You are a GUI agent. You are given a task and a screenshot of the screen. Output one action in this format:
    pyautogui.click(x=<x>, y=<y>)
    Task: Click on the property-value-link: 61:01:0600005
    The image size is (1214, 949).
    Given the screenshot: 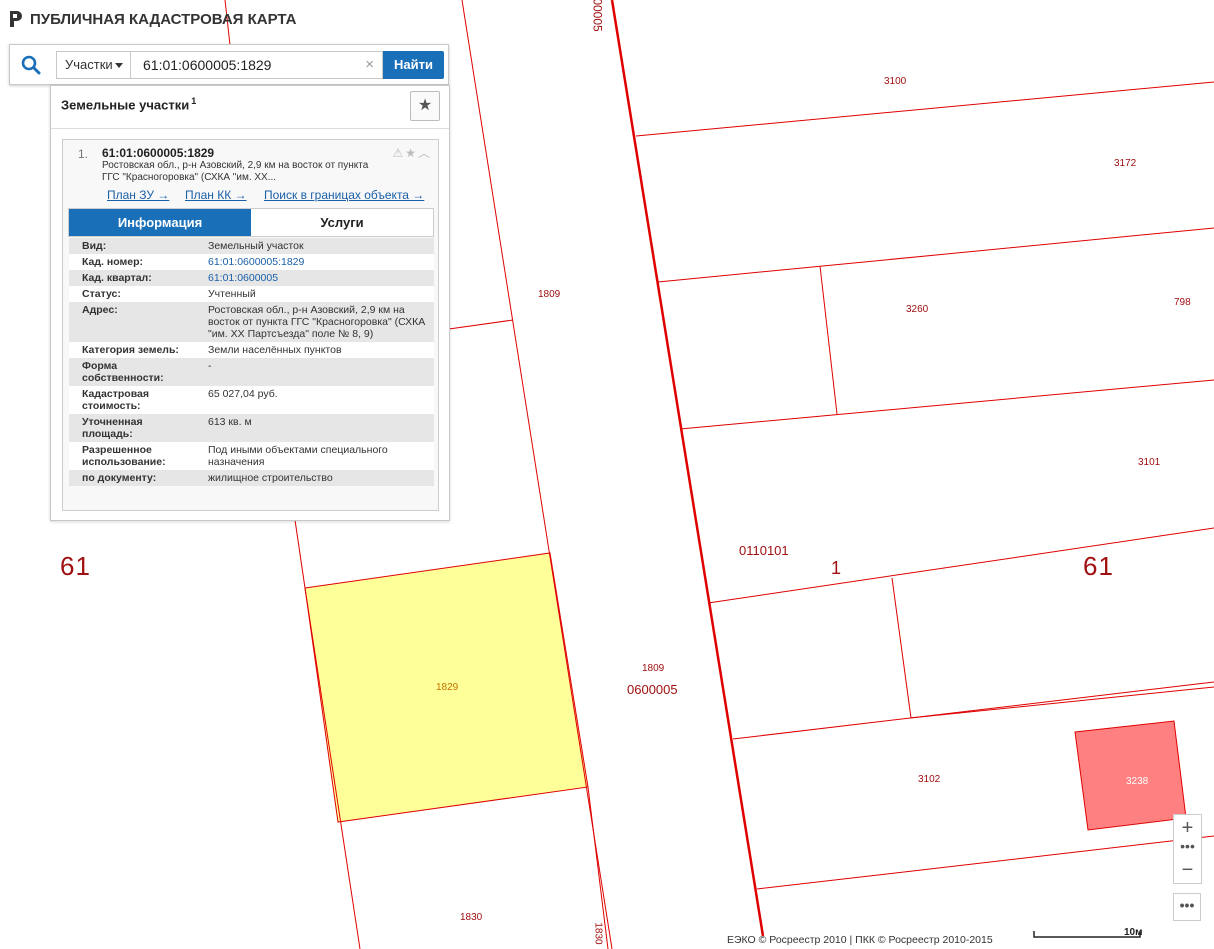 What is the action you would take?
    pyautogui.click(x=314, y=278)
    